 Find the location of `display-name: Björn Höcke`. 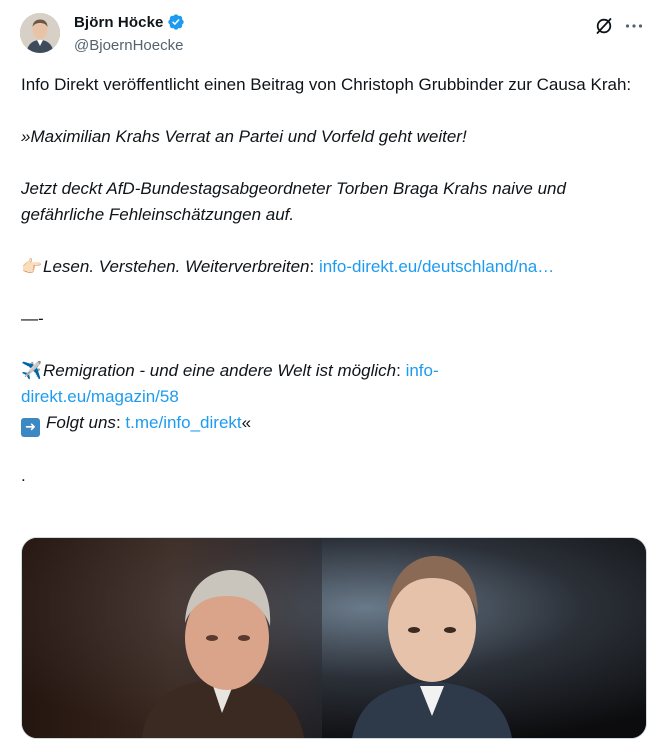

display-name: Björn Höcke is located at coordinates (118, 22).